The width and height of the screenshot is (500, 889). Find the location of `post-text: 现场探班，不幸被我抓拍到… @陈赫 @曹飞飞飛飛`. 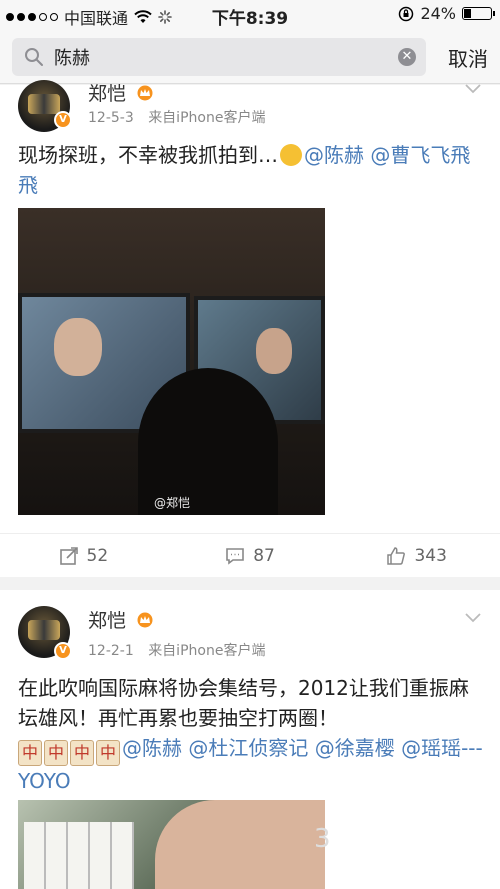

post-text: 现场探班，不幸被我抓拍到… @陈赫 @曹飞飞飛飛 is located at coordinates (244, 170).